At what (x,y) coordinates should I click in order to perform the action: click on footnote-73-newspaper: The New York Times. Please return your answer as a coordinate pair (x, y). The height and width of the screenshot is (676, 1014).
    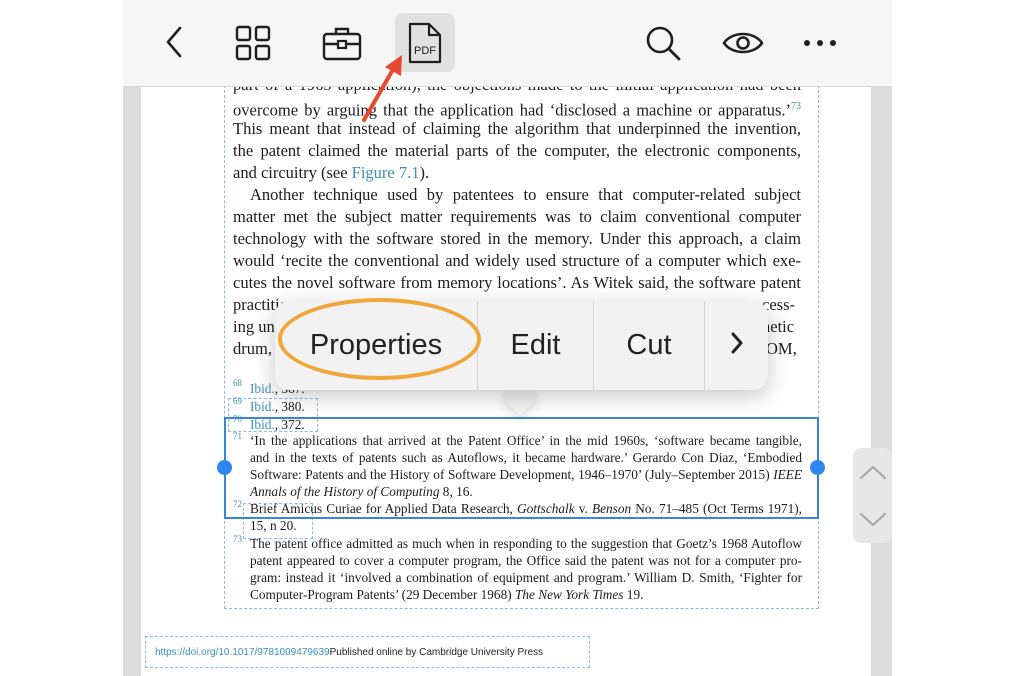
    Looking at the image, I should click on (569, 594).